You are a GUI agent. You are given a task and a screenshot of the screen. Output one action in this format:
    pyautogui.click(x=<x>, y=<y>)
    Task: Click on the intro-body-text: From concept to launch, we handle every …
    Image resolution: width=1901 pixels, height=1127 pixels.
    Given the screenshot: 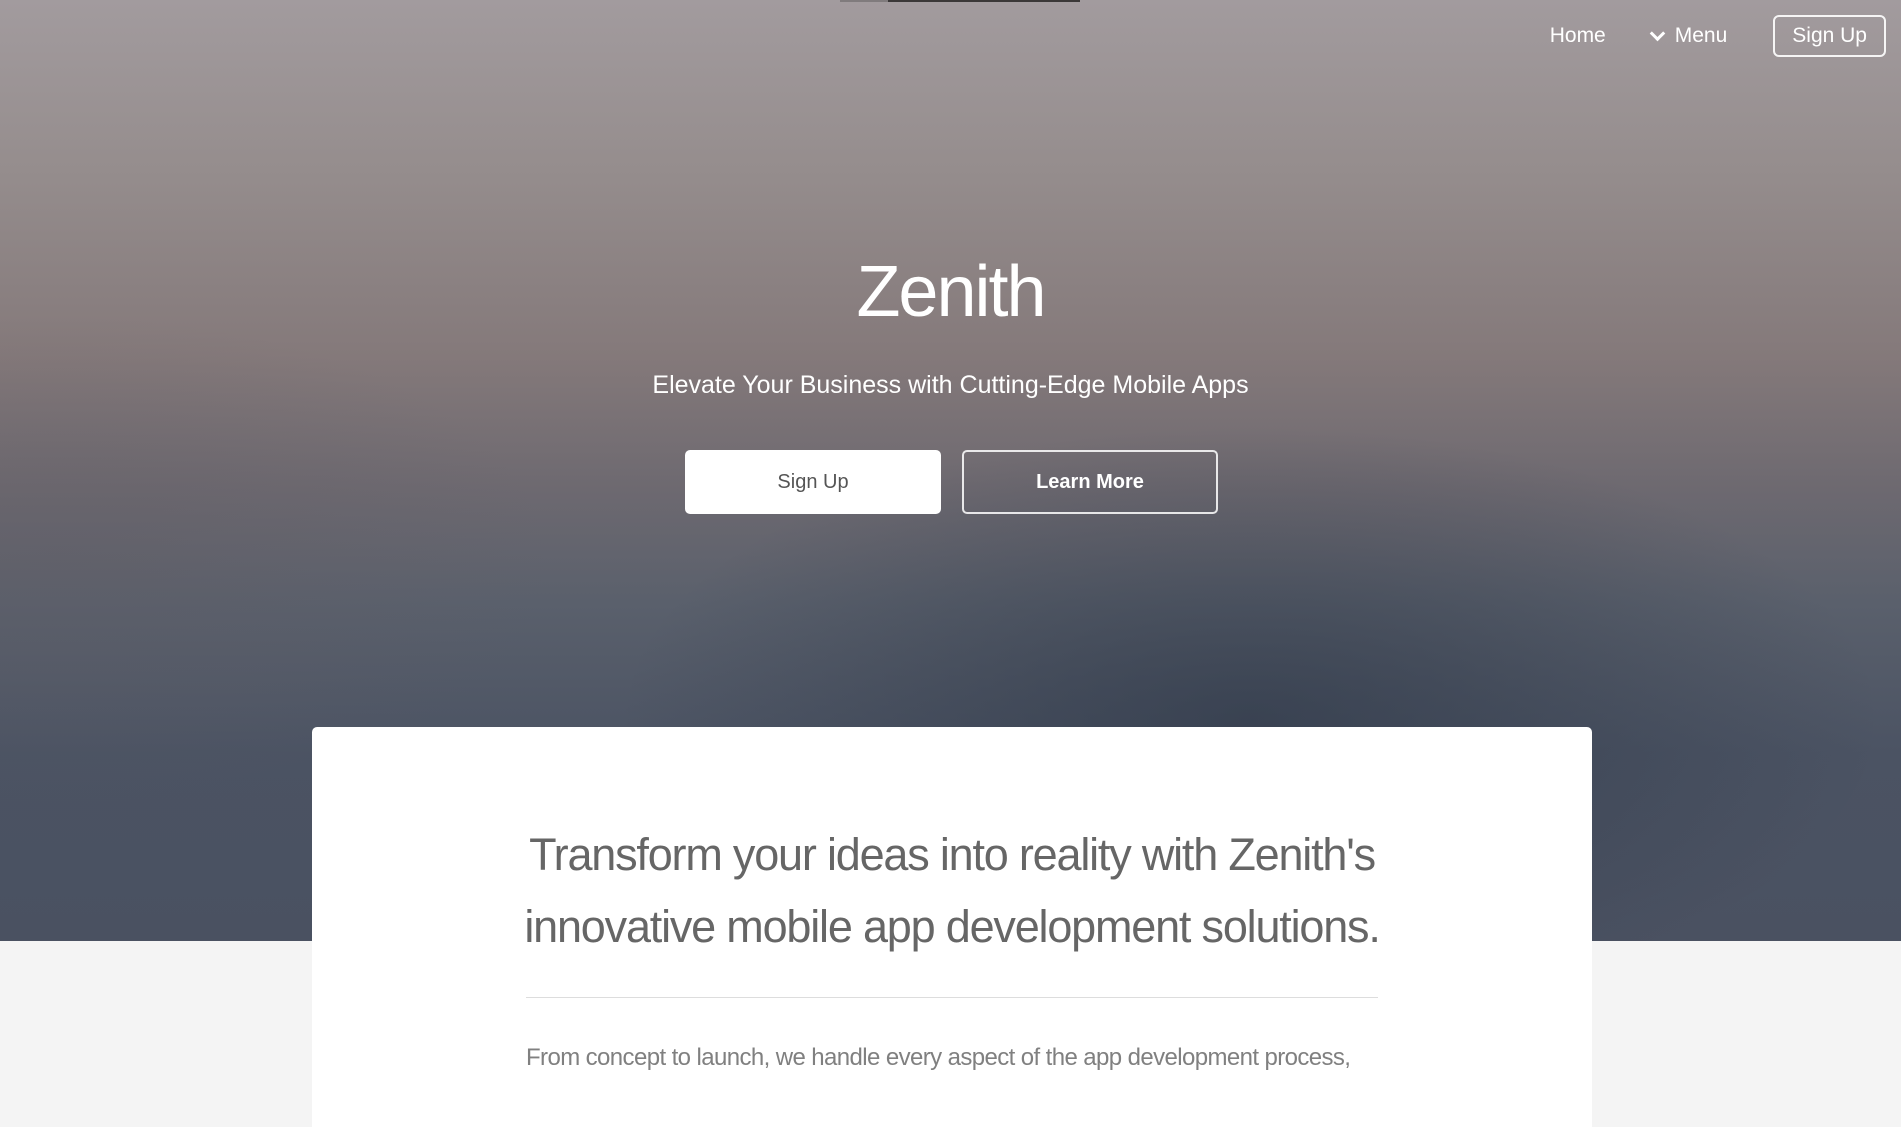 What is the action you would take?
    pyautogui.click(x=938, y=1057)
    